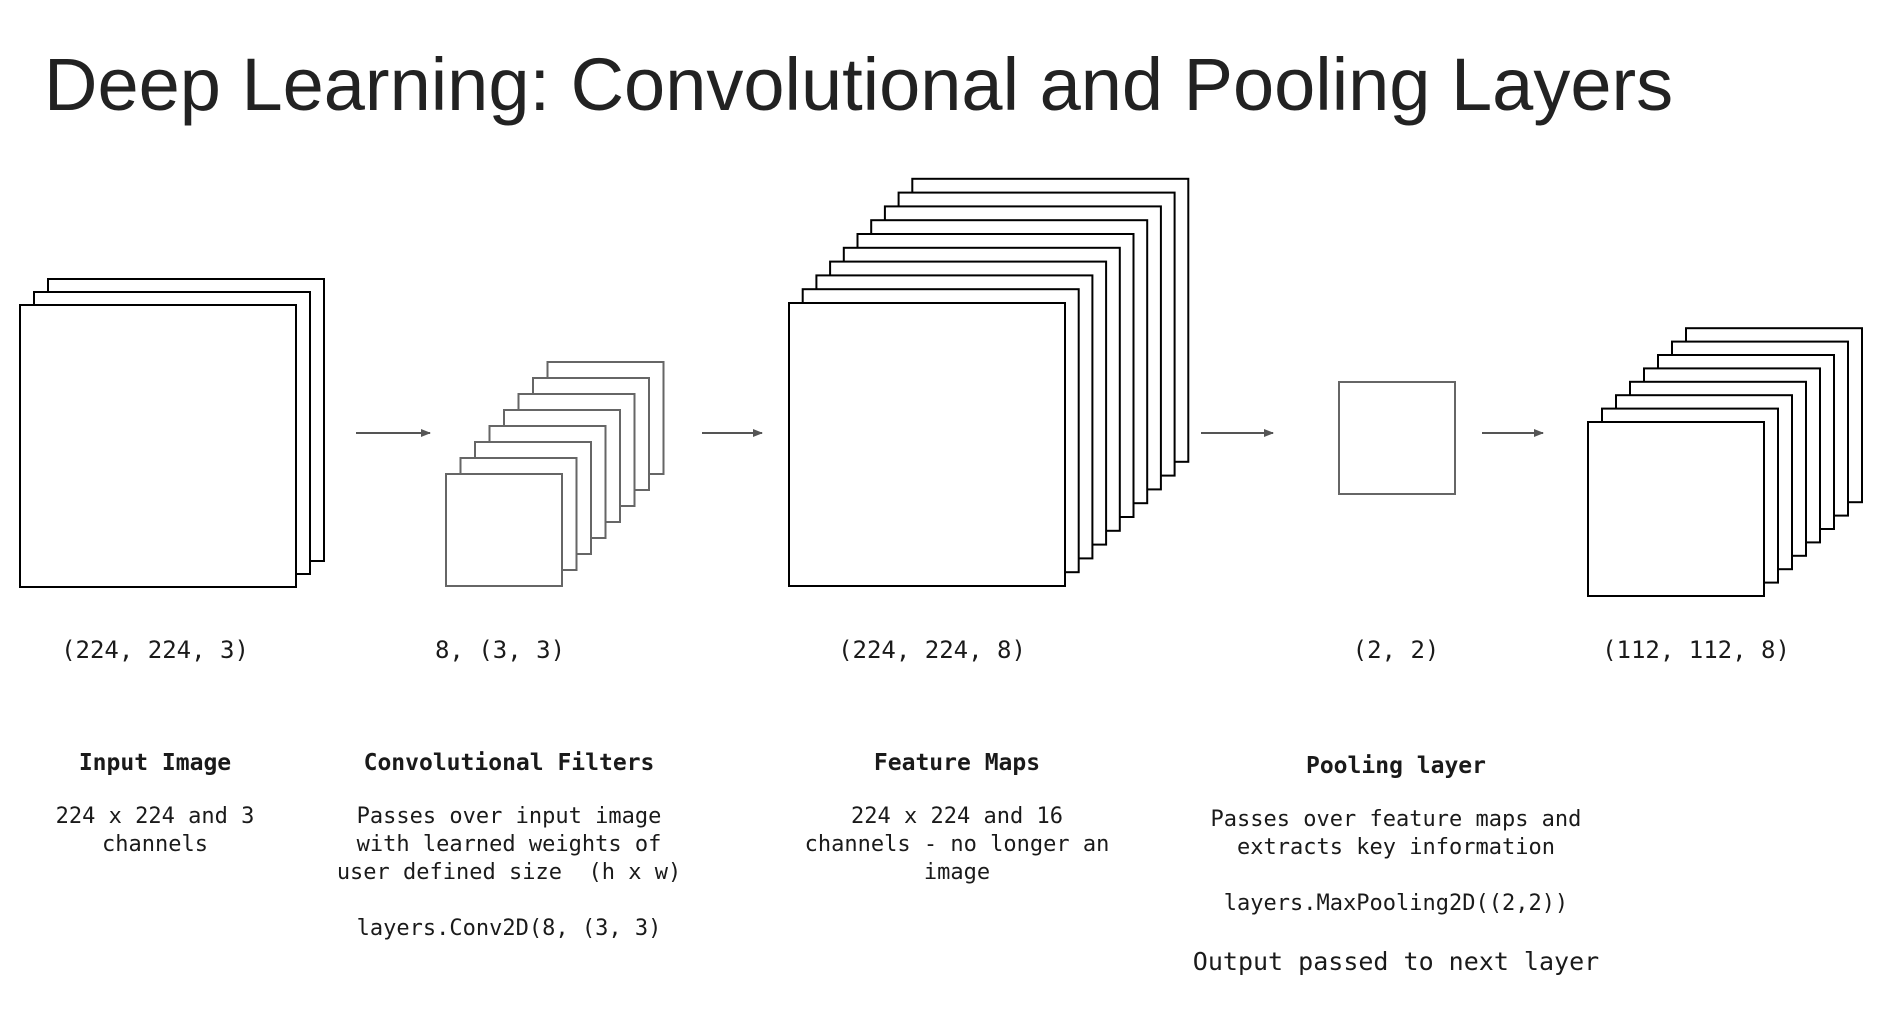 This screenshot has width=1878, height=1026. I want to click on feature-maps-stack, so click(989, 382).